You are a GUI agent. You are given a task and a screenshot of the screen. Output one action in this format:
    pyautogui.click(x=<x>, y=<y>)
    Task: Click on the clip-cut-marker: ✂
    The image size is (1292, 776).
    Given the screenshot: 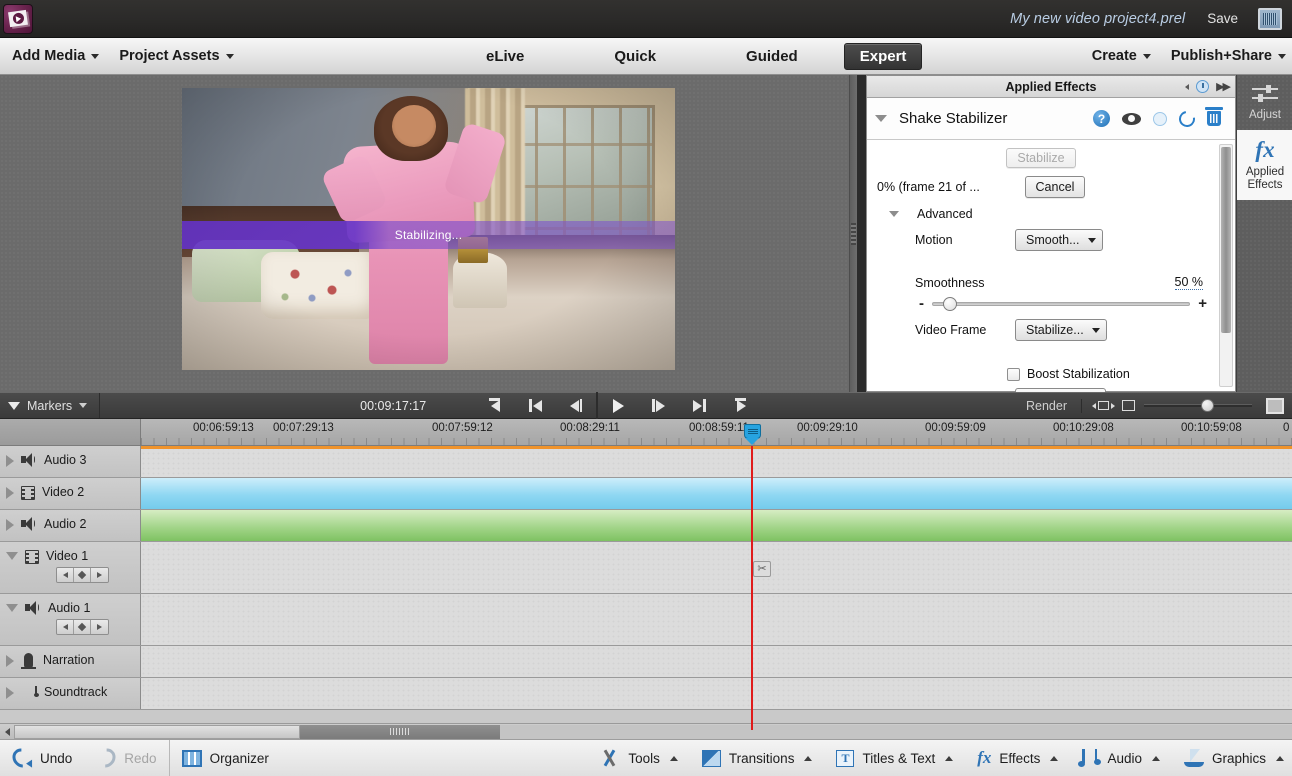 What is the action you would take?
    pyautogui.click(x=762, y=569)
    